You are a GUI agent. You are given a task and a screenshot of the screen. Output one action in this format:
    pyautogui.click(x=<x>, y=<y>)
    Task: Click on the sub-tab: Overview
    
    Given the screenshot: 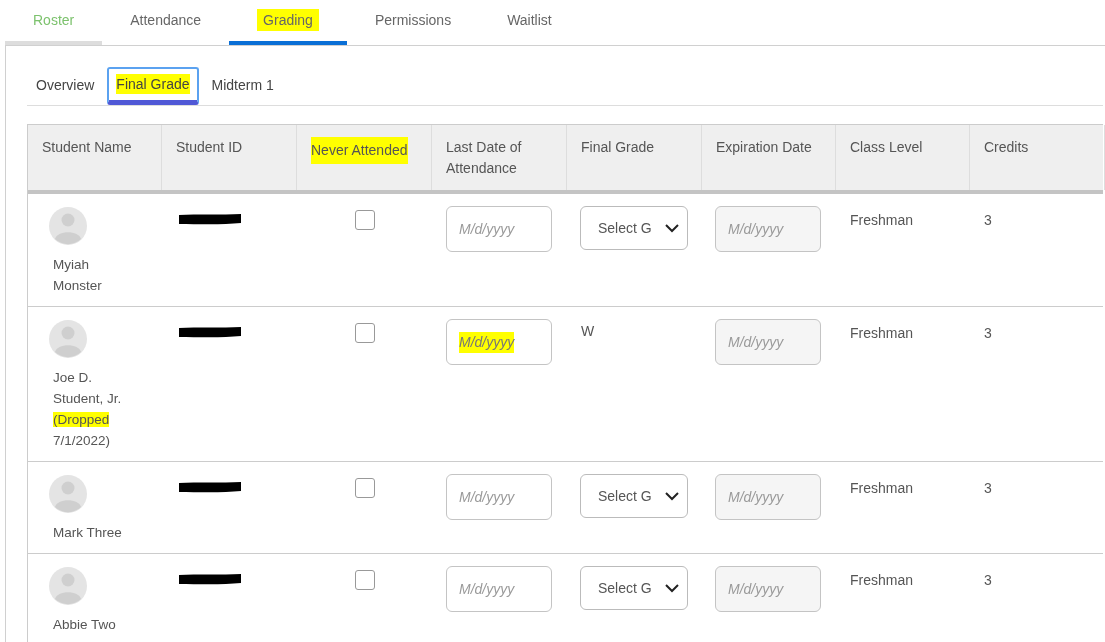 What is the action you would take?
    pyautogui.click(x=65, y=85)
    